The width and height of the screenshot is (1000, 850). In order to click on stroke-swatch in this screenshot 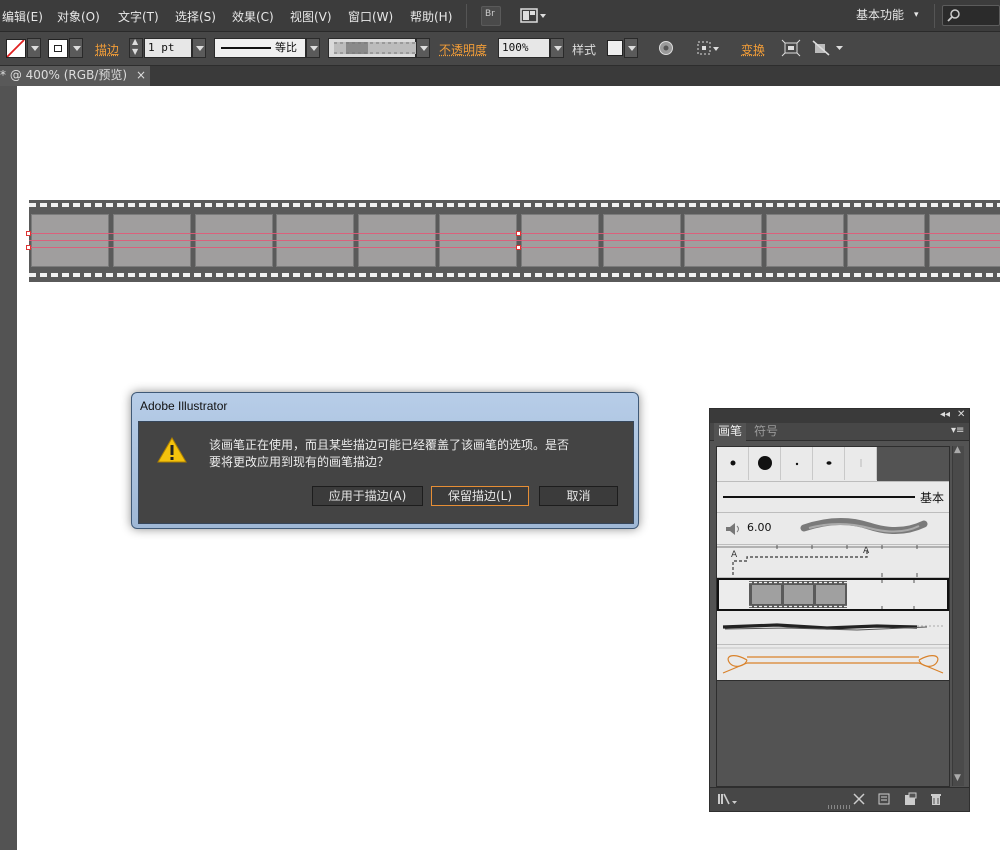, I will do `click(58, 48)`.